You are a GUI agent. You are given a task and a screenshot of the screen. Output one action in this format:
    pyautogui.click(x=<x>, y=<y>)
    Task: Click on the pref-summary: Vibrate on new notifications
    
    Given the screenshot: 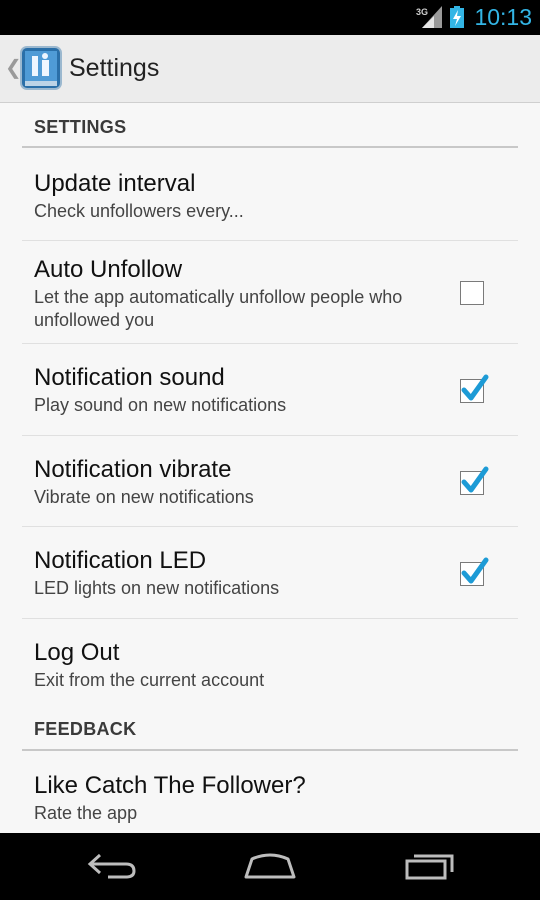 What is the action you would take?
    pyautogui.click(x=144, y=497)
    